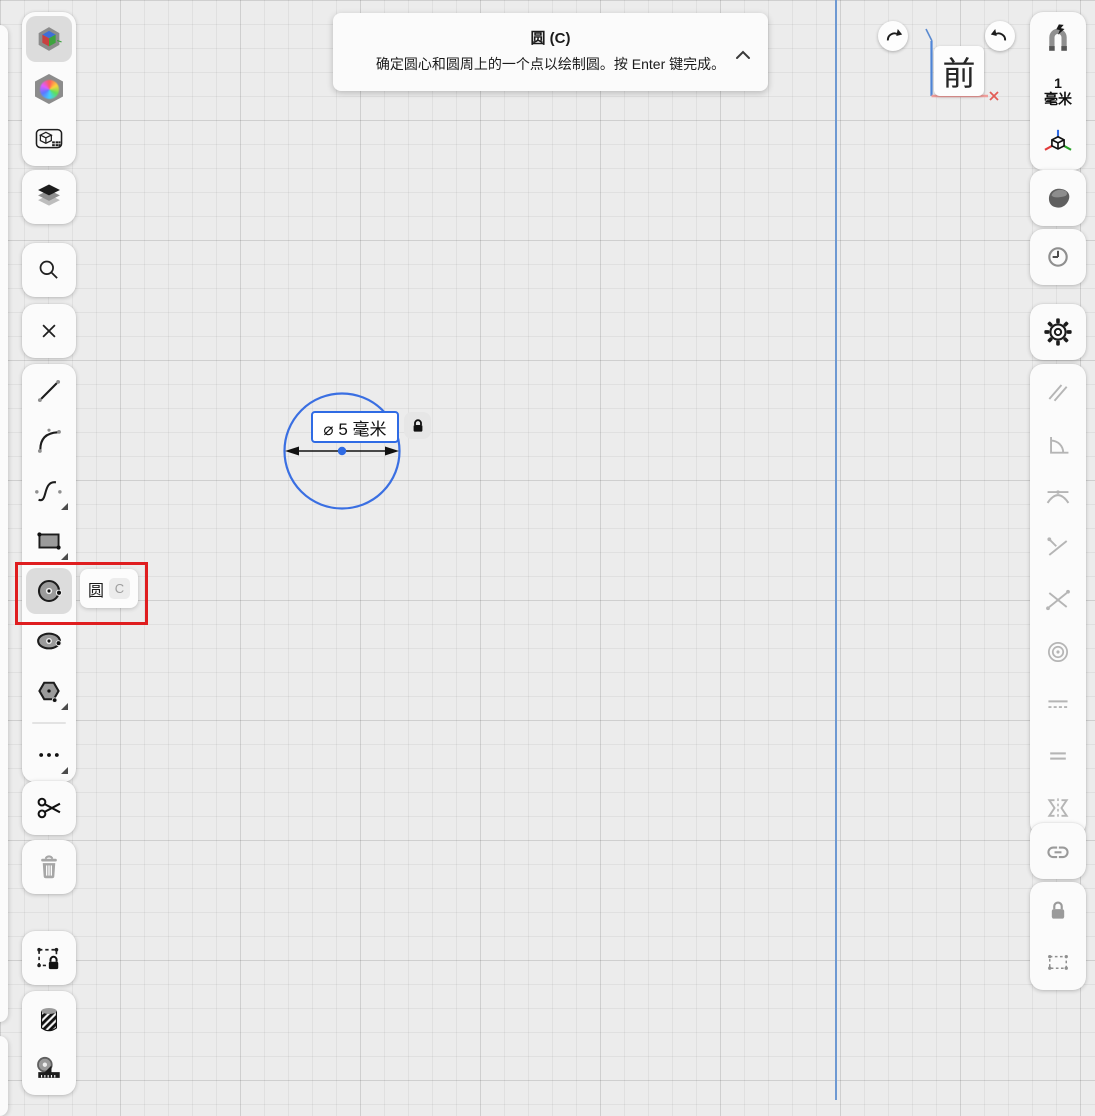 The image size is (1095, 1116). I want to click on collinear-constraint-icon, so click(1058, 704).